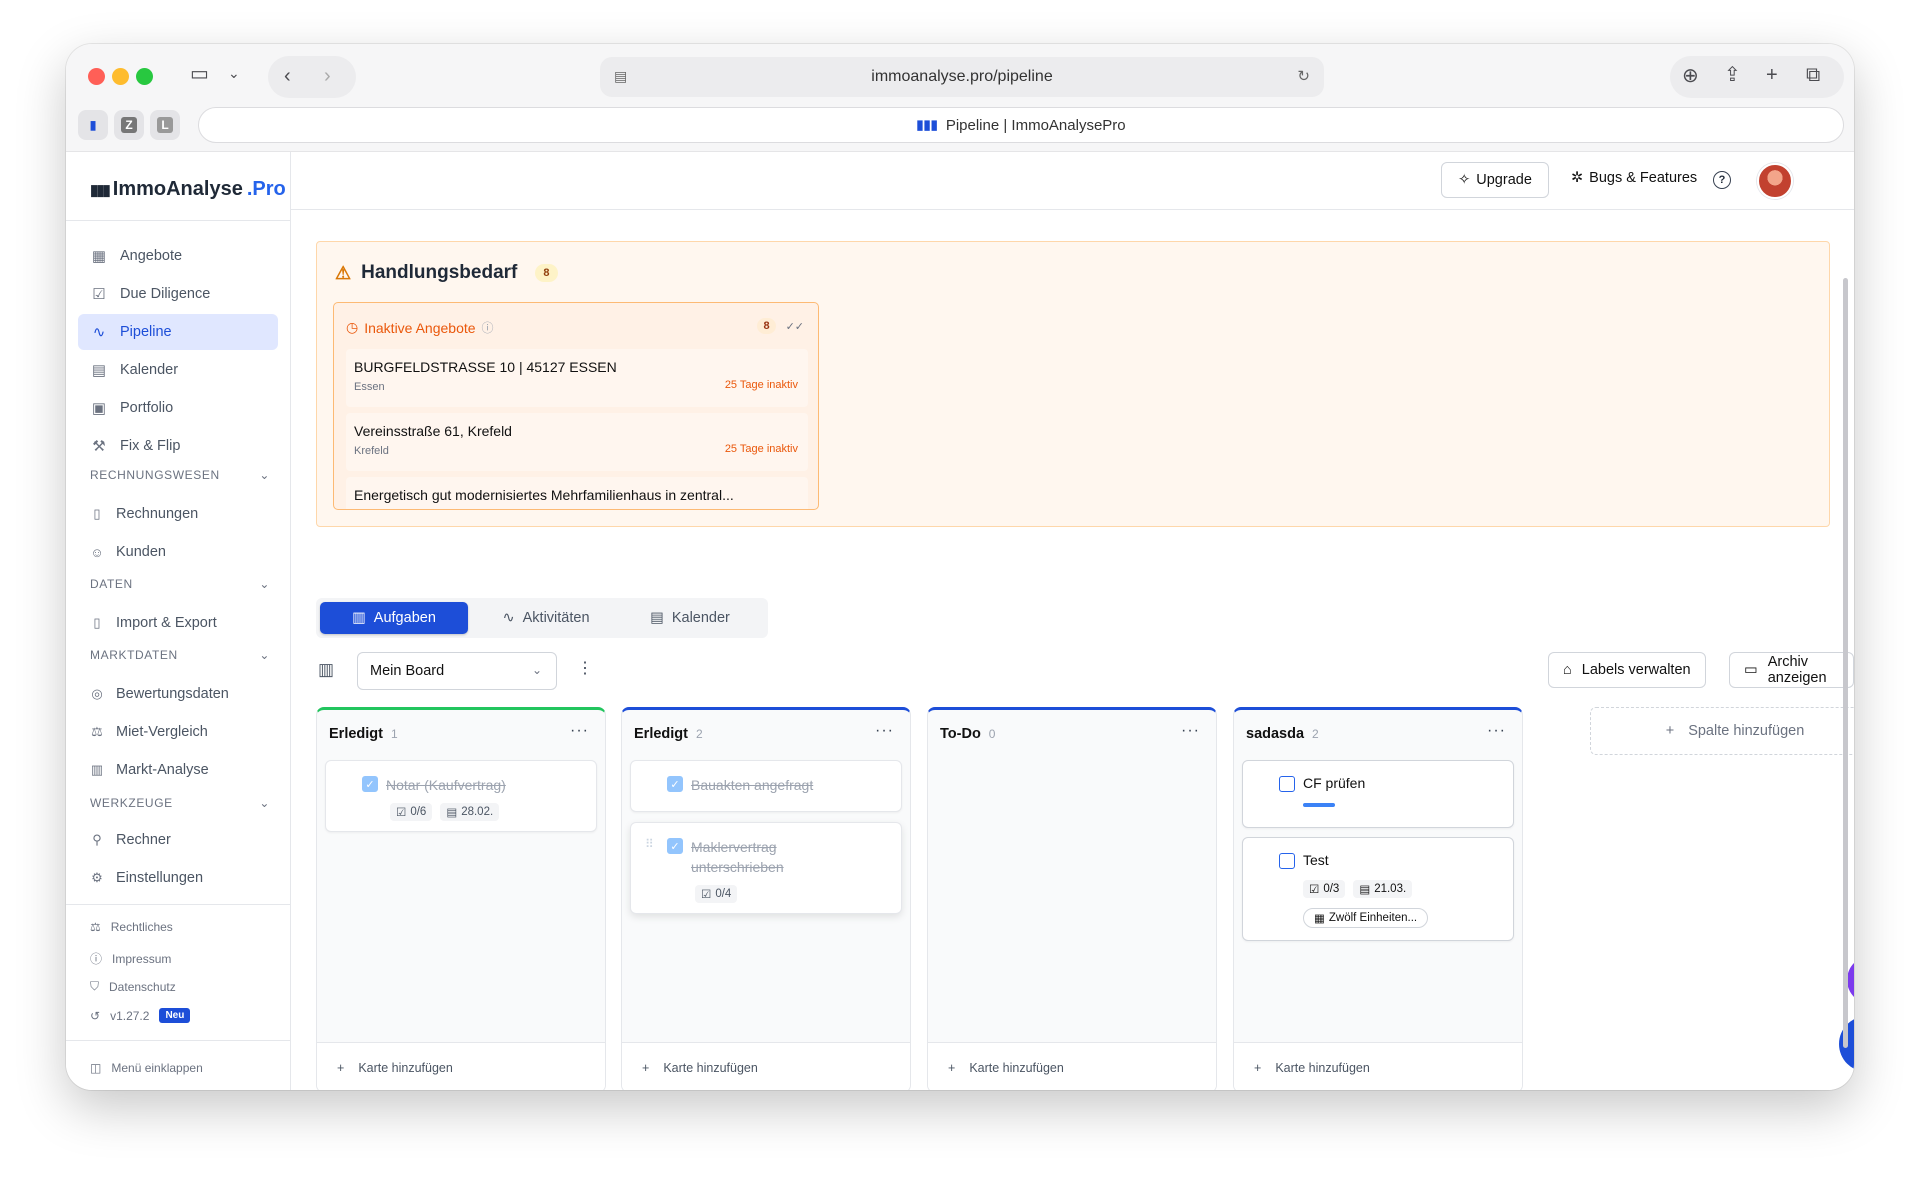  I want to click on sidebar-item-import-export: ▯ Import & Export, so click(153, 623).